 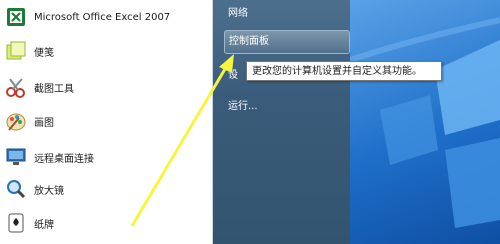 I want to click on program-label: 放大镜, so click(x=49, y=191).